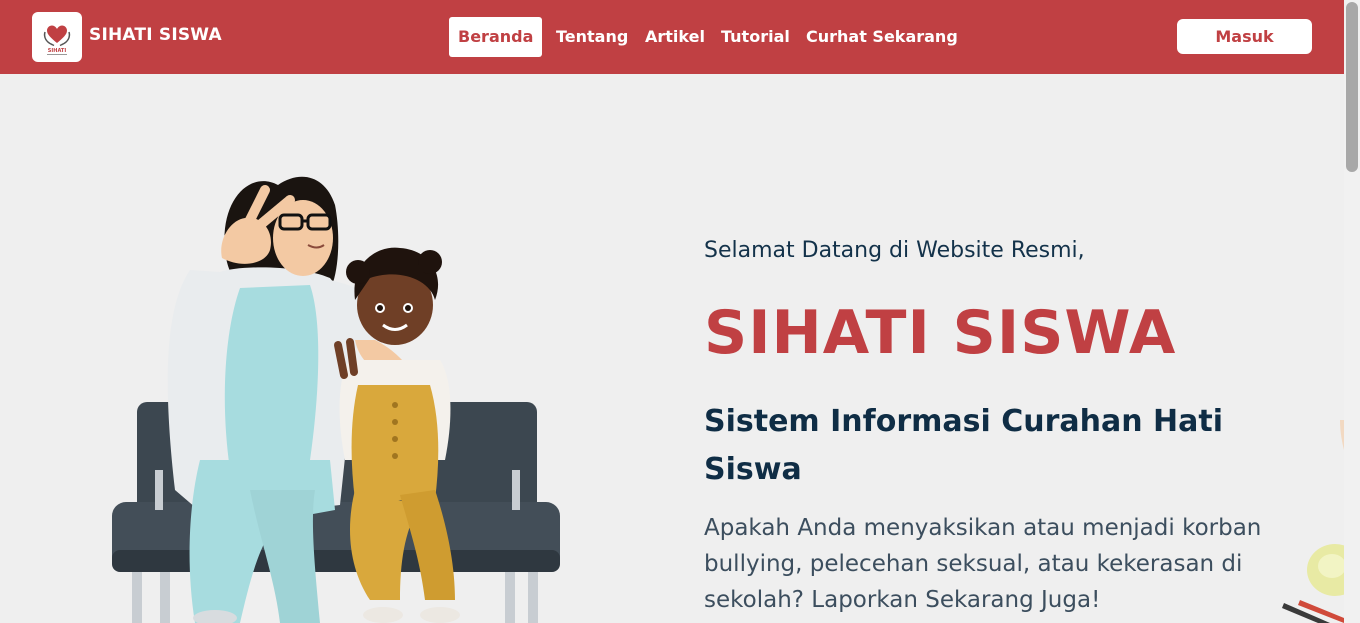  I want to click on nav-curhat-sekarang: Curhat Sekarang, so click(882, 37).